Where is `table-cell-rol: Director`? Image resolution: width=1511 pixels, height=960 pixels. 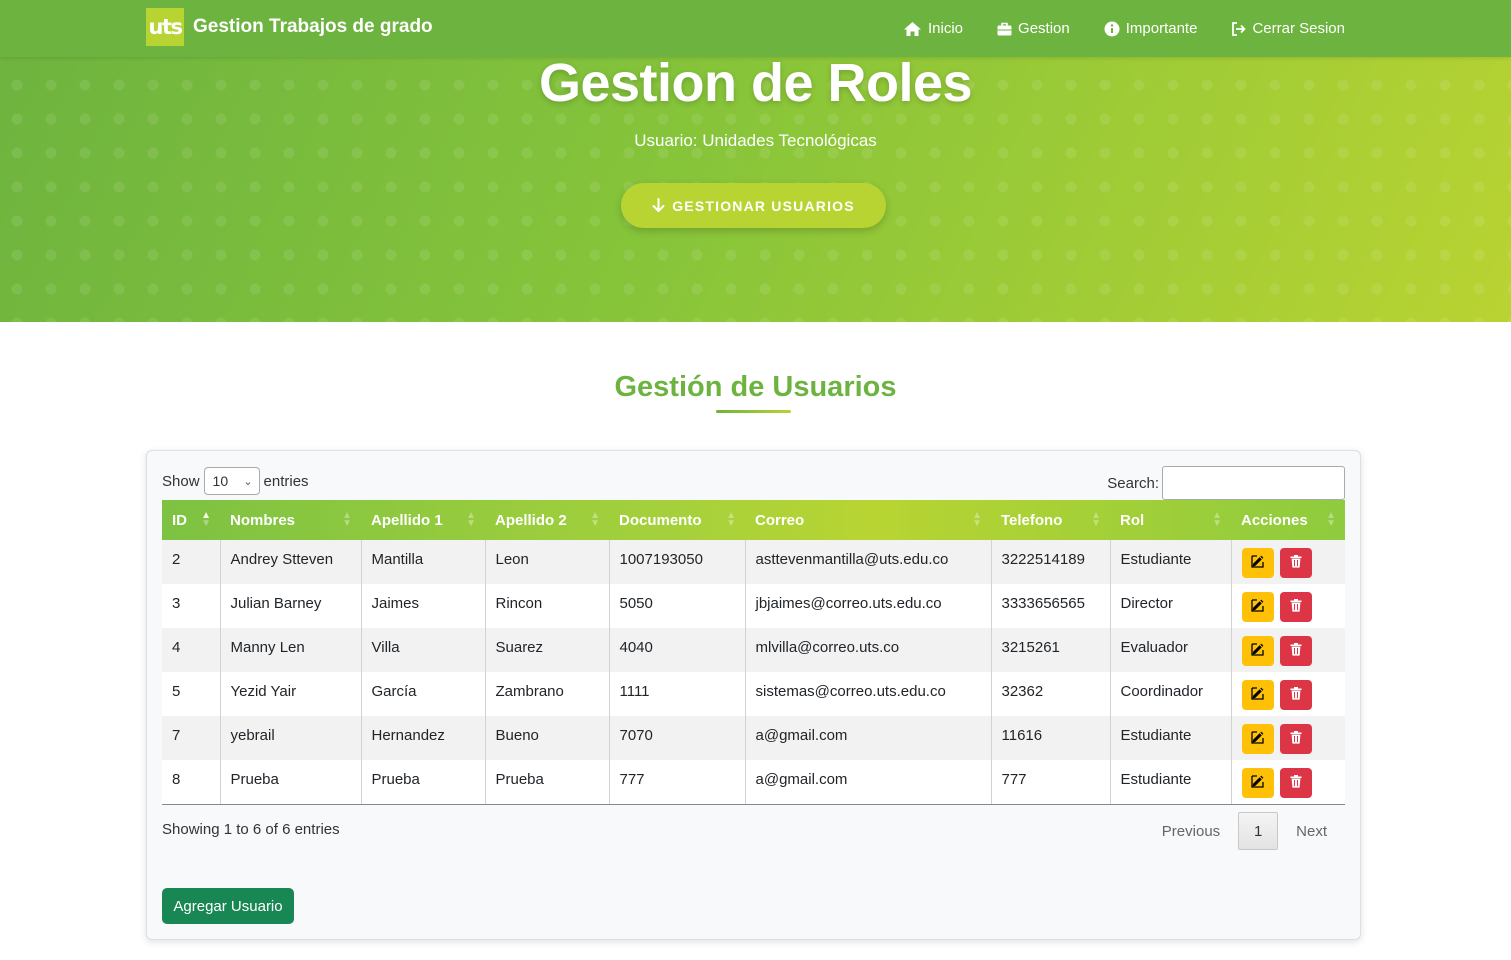 table-cell-rol: Director is located at coordinates (1171, 606).